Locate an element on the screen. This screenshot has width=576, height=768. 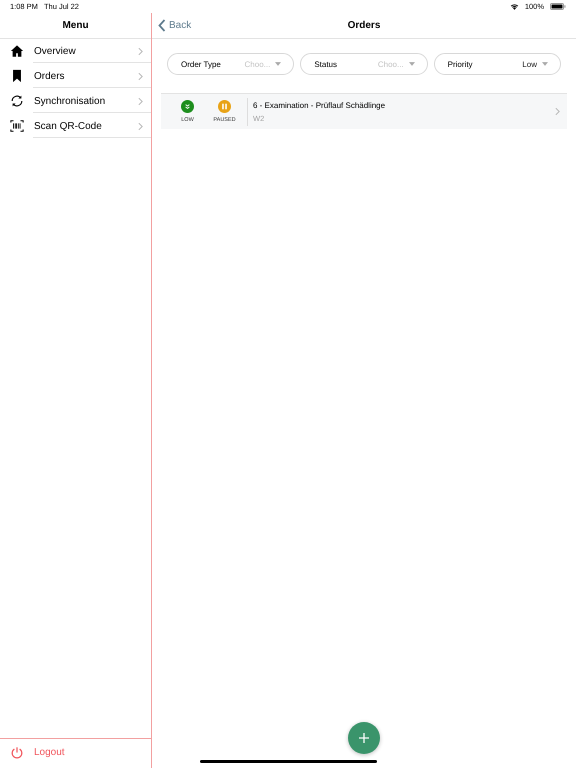
battery-icon is located at coordinates (558, 6).